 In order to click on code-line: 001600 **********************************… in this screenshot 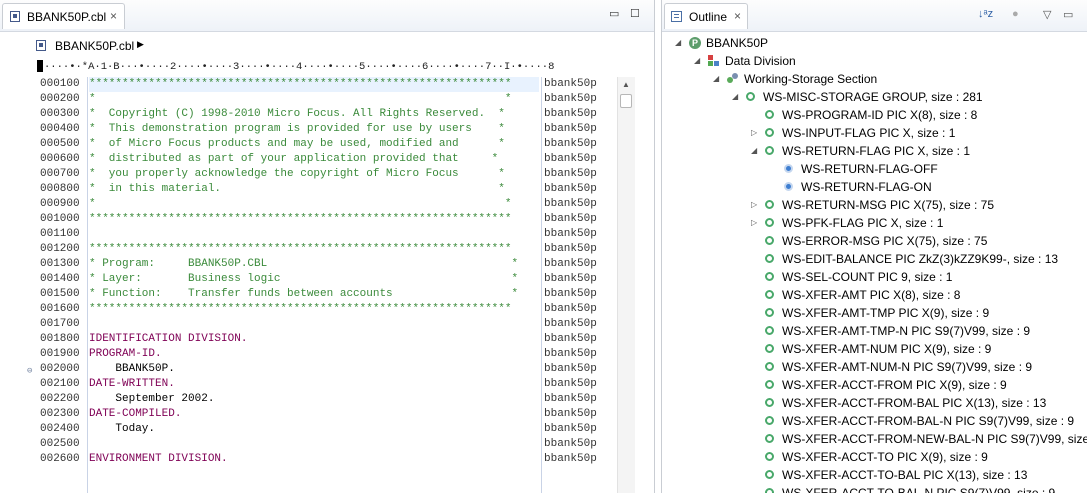, I will do `click(310, 309)`.